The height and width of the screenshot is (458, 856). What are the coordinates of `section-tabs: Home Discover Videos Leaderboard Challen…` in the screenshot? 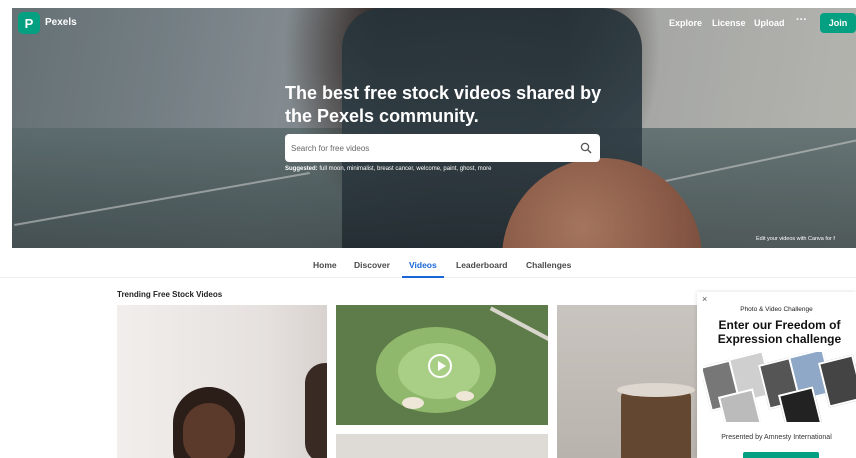 It's located at (428, 267).